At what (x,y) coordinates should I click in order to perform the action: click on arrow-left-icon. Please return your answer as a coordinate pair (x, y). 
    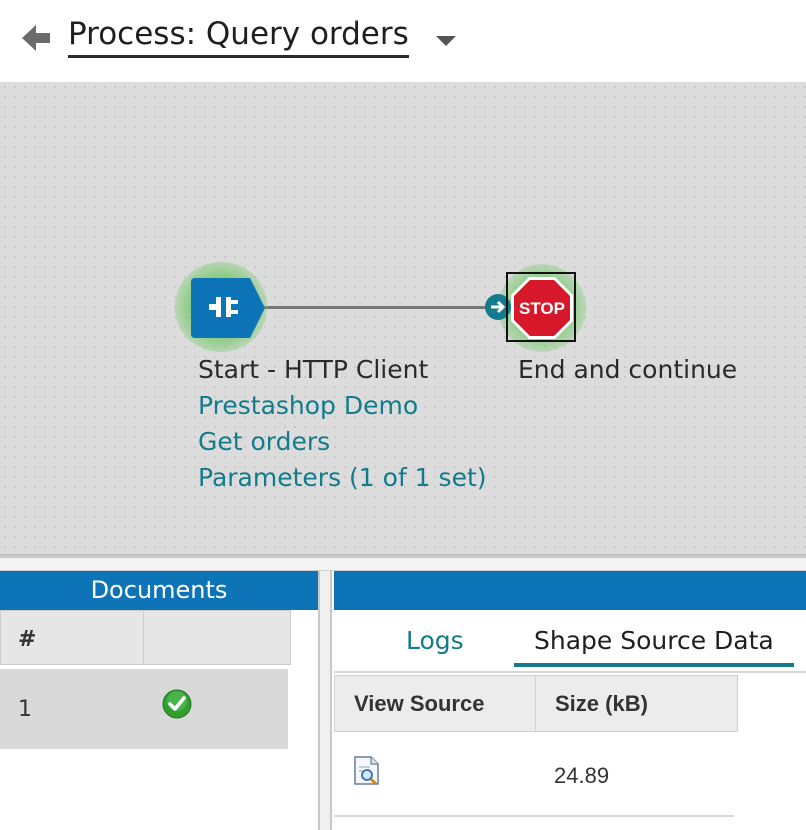
    Looking at the image, I should click on (36, 38).